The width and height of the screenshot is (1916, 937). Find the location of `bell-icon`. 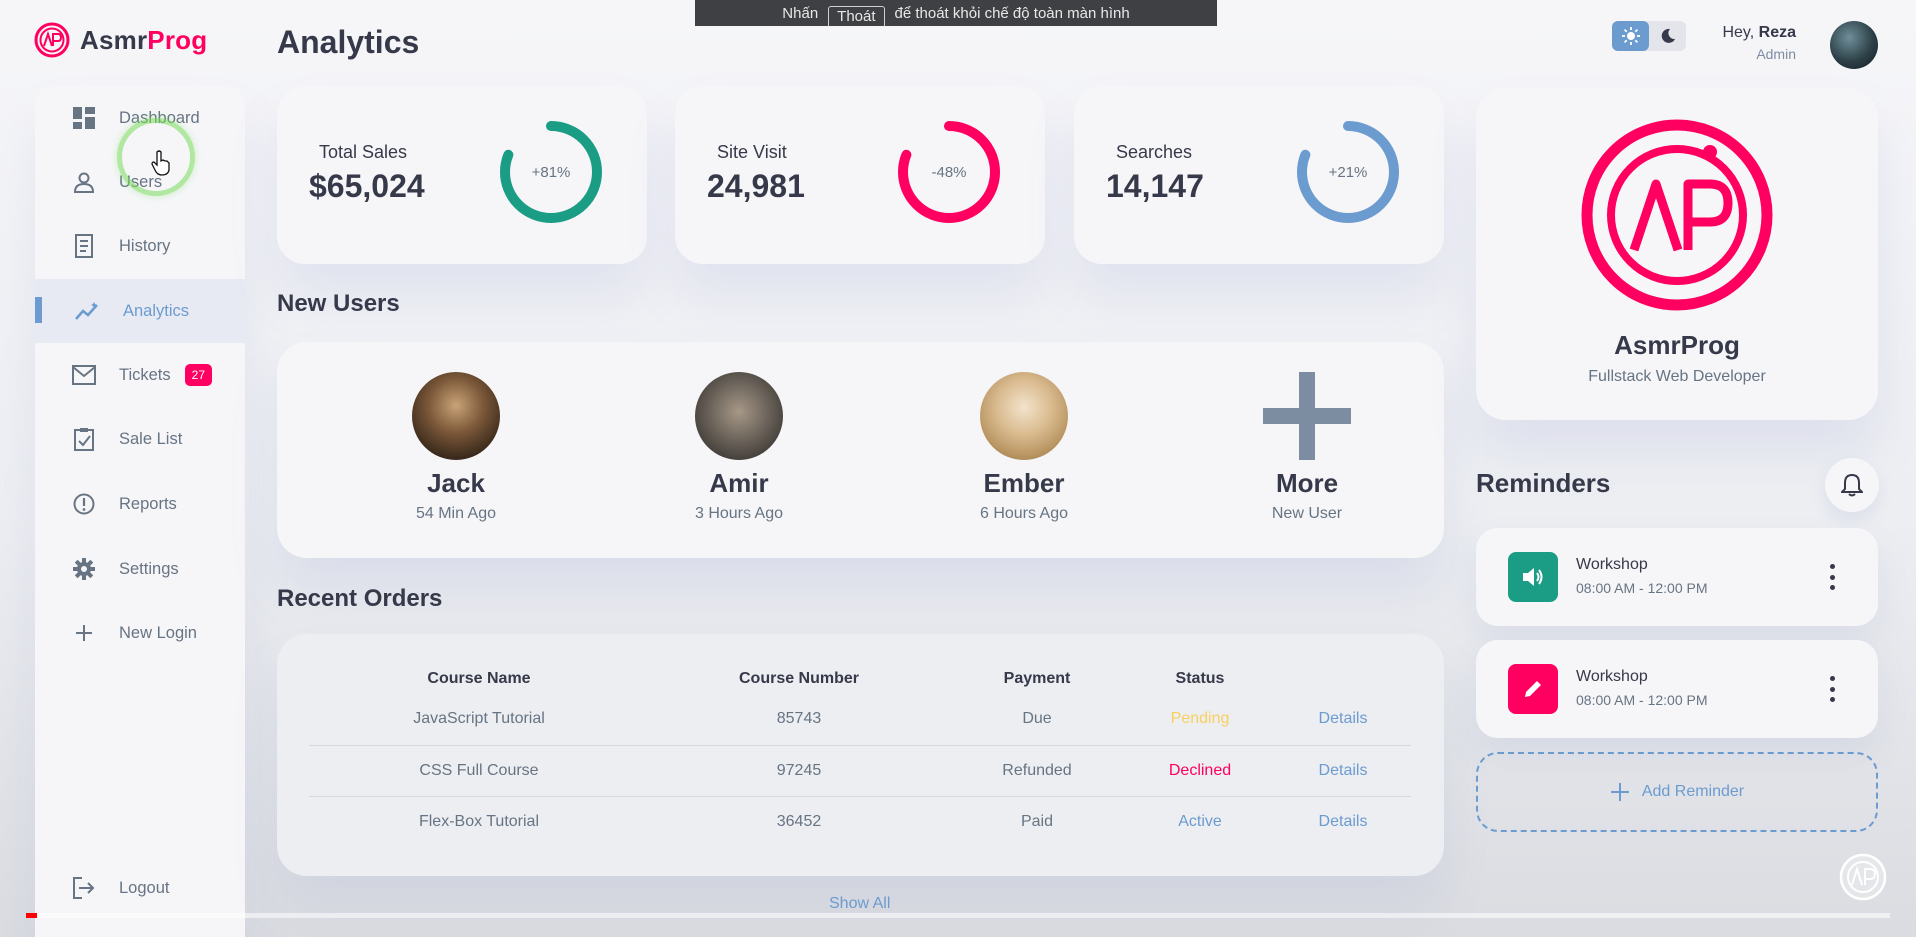

bell-icon is located at coordinates (1852, 485).